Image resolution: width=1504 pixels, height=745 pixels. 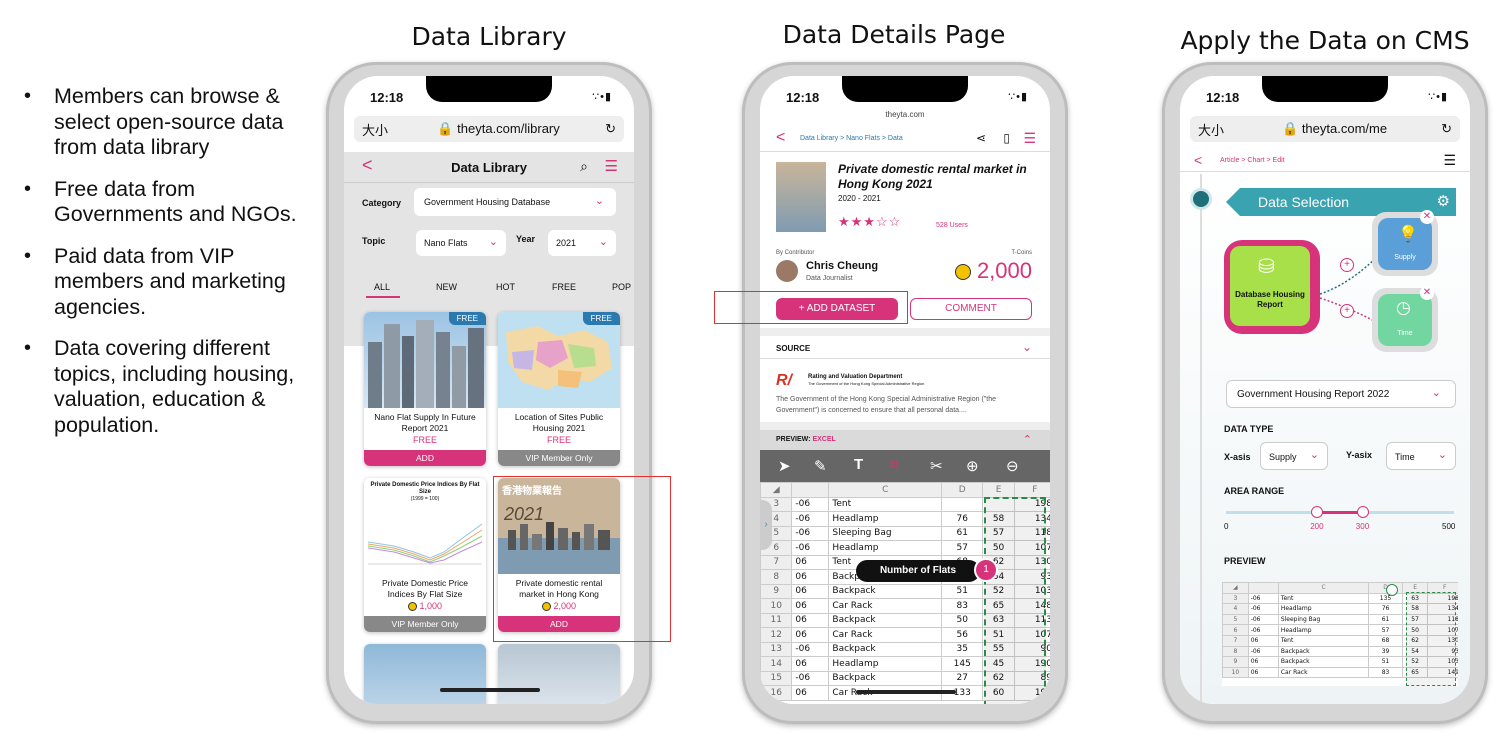 I want to click on table-cell: 7, so click(x=776, y=562).